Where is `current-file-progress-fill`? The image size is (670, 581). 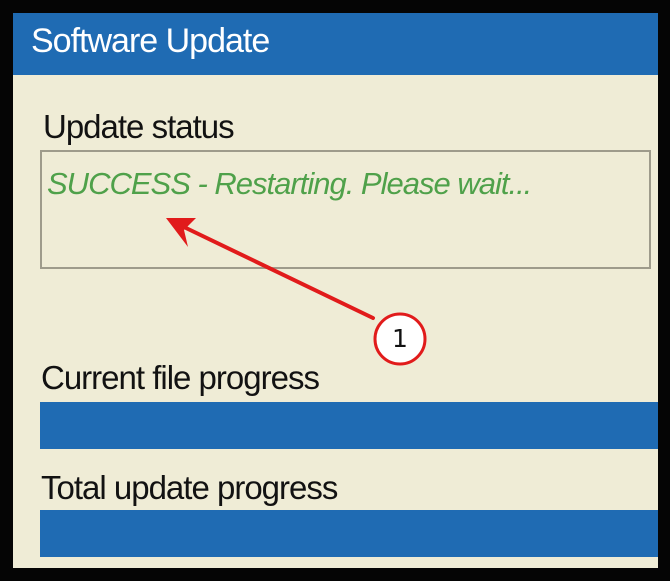
current-file-progress-fill is located at coordinates (349, 425).